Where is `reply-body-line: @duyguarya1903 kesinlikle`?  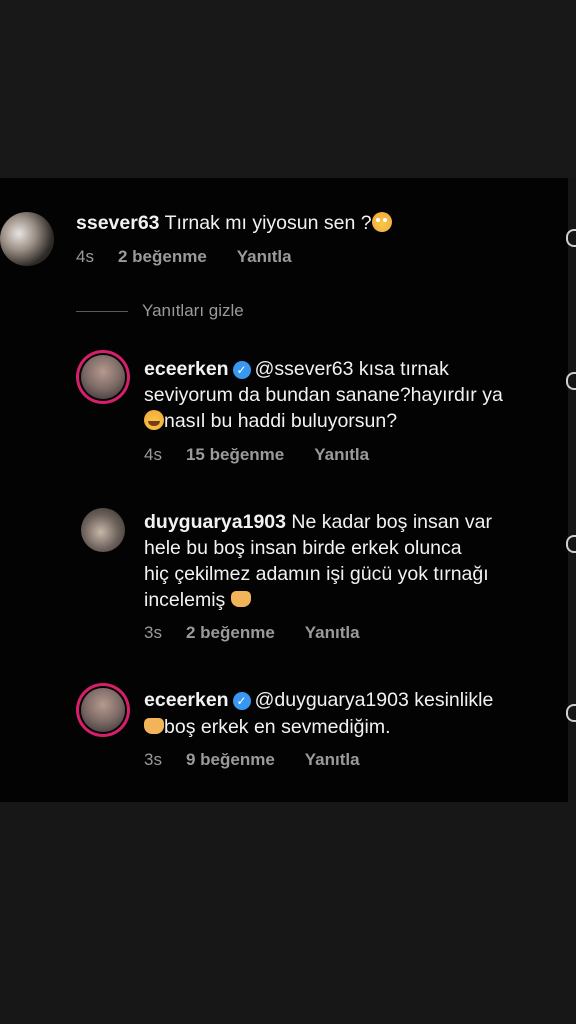
reply-body-line: @duyguarya1903 kesinlikle is located at coordinates (374, 700).